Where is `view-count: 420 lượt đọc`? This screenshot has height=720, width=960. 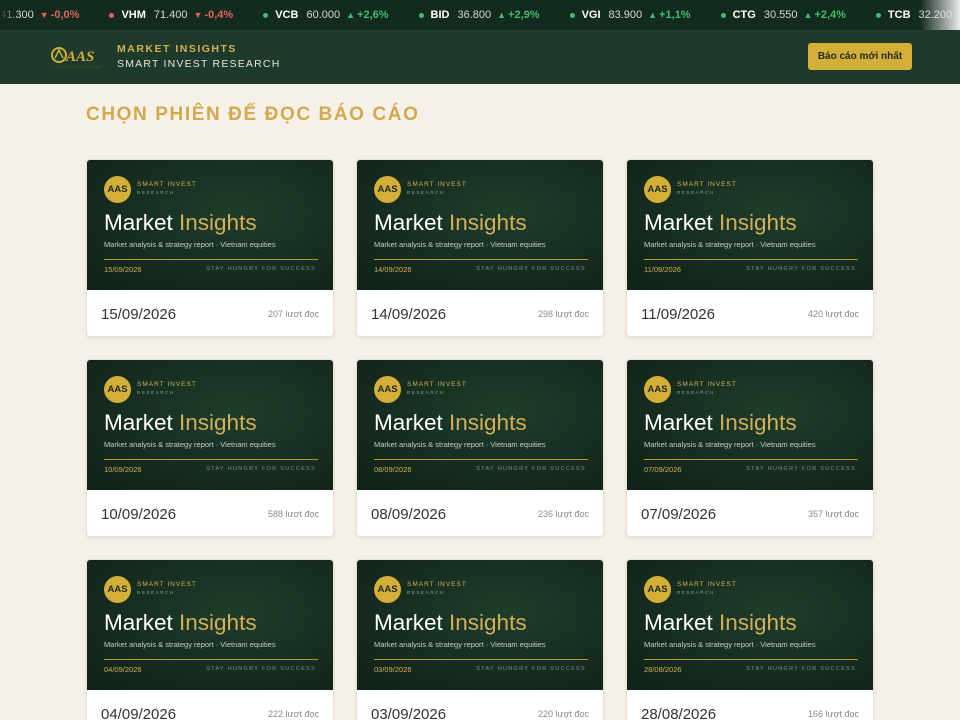 view-count: 420 lượt đọc is located at coordinates (833, 314).